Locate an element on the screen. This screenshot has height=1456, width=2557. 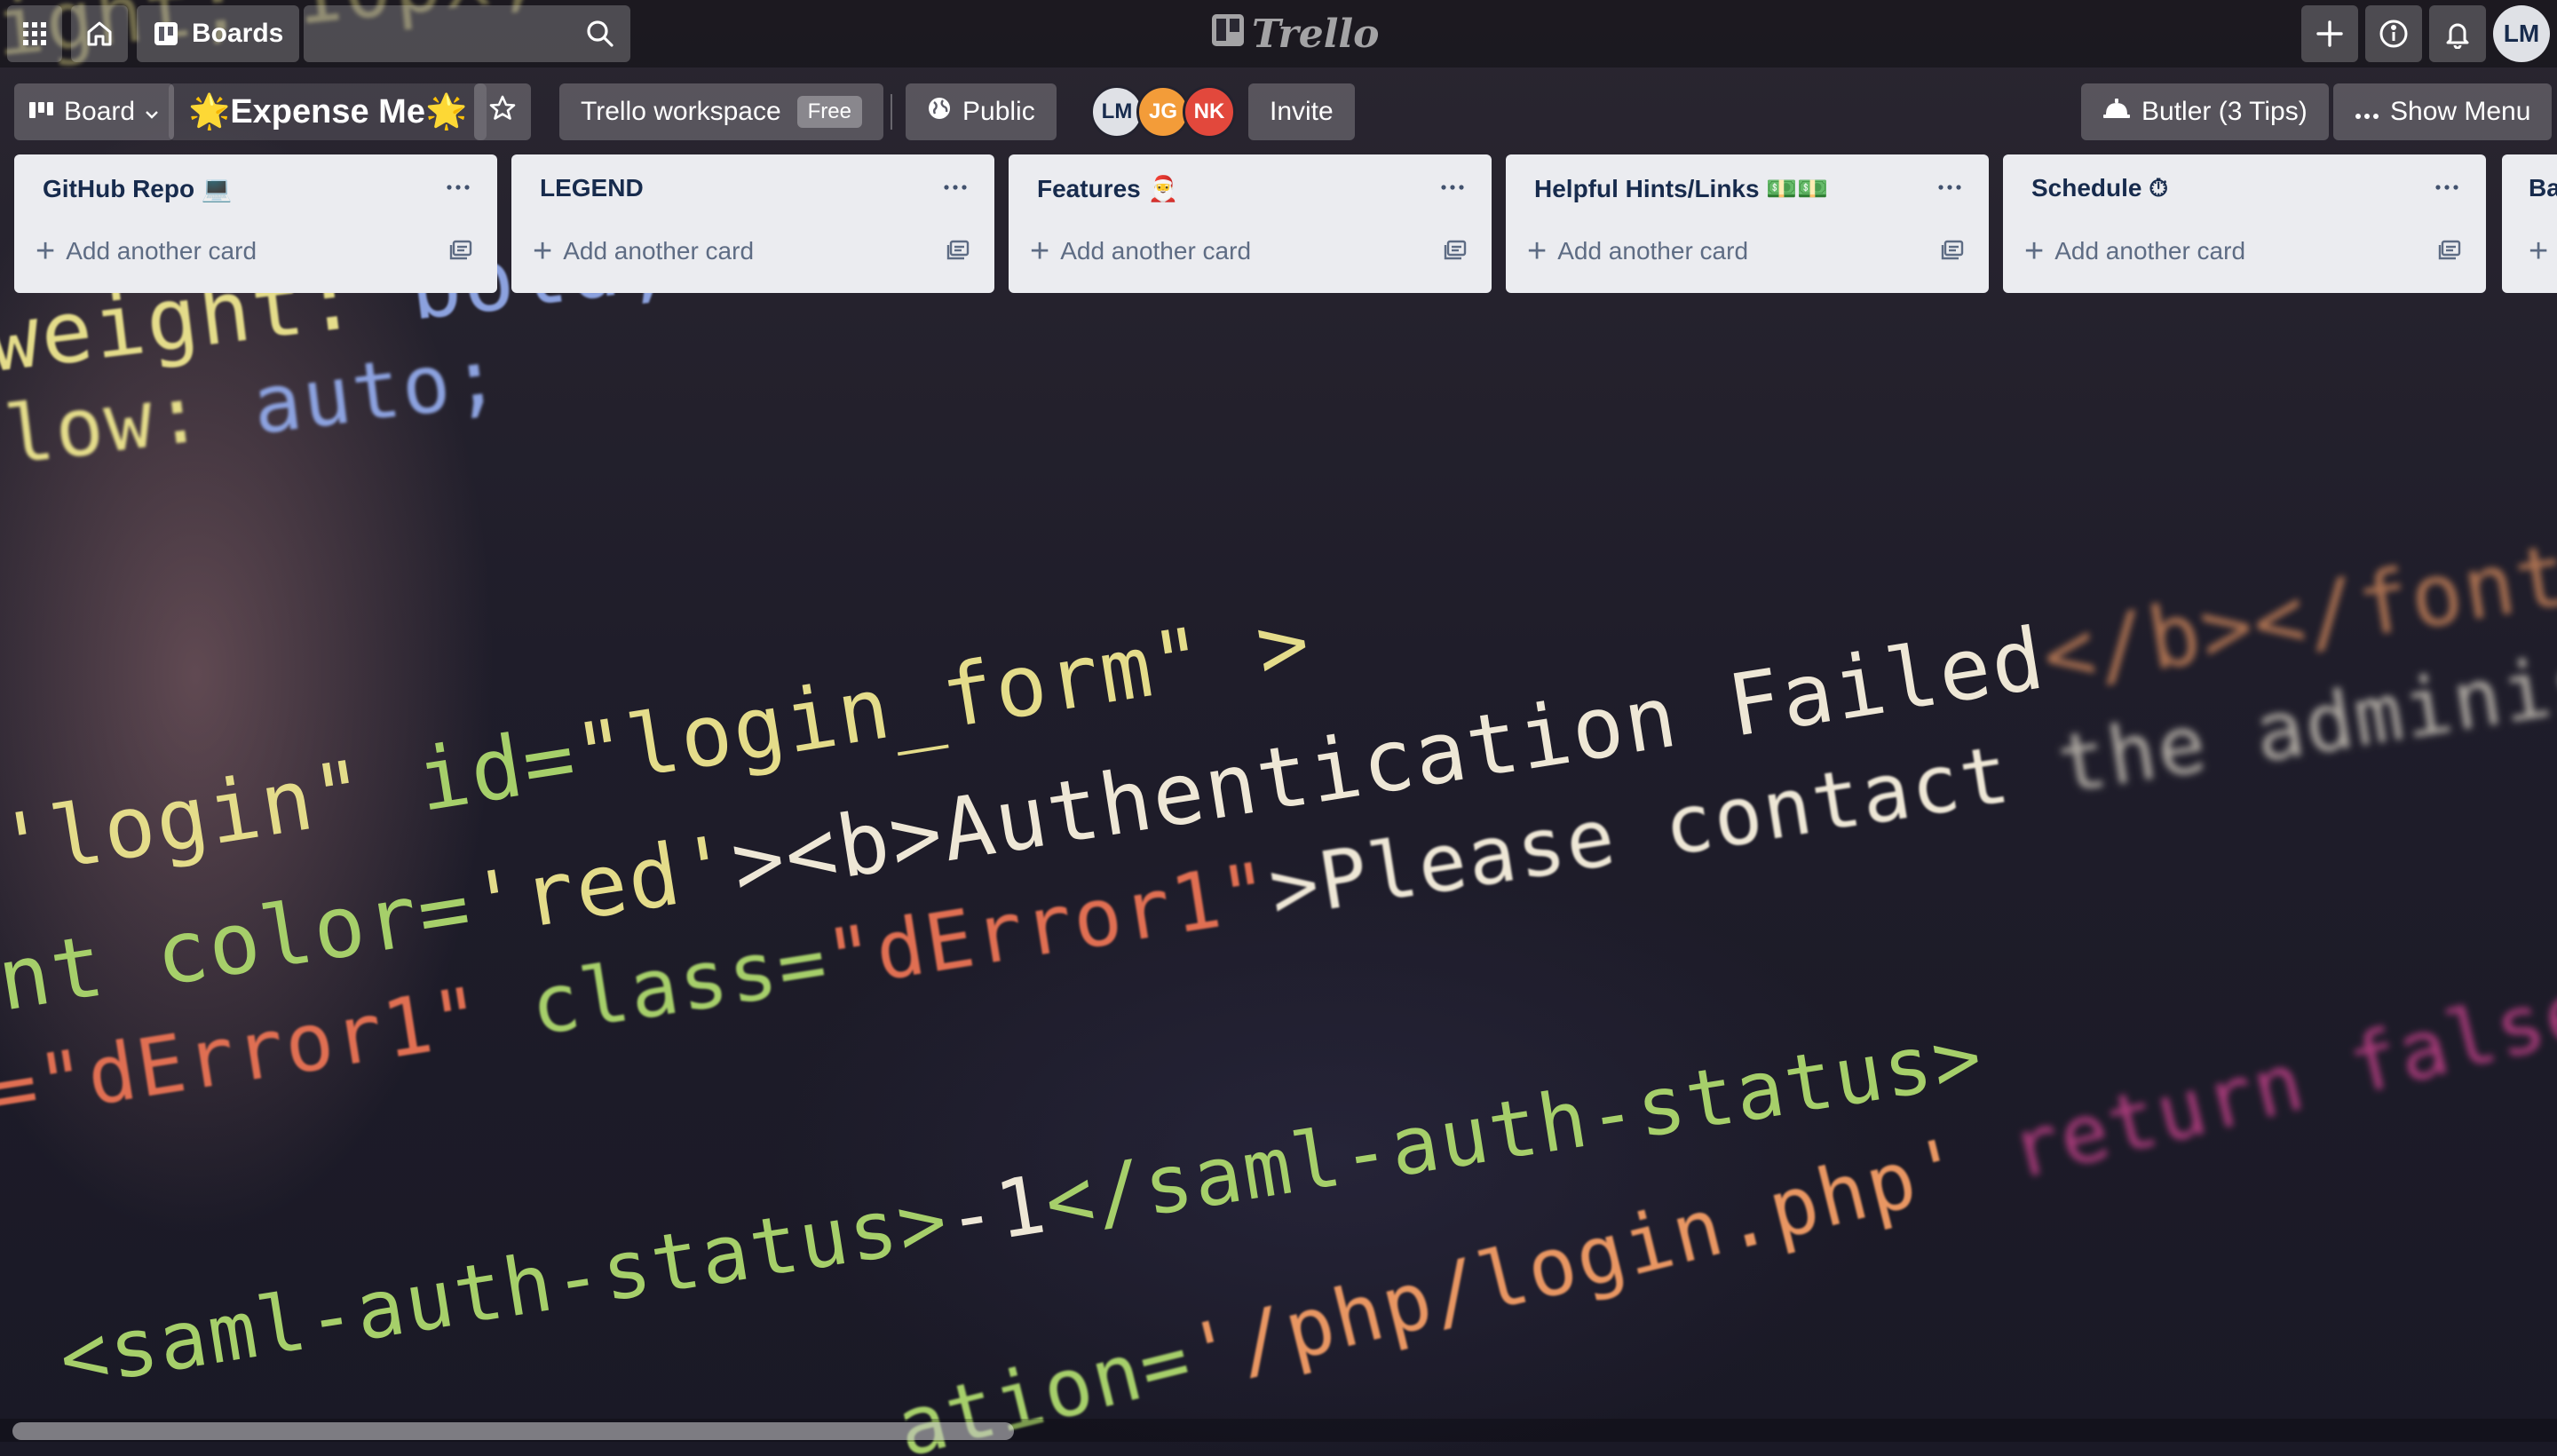
grid-icon is located at coordinates (34, 33).